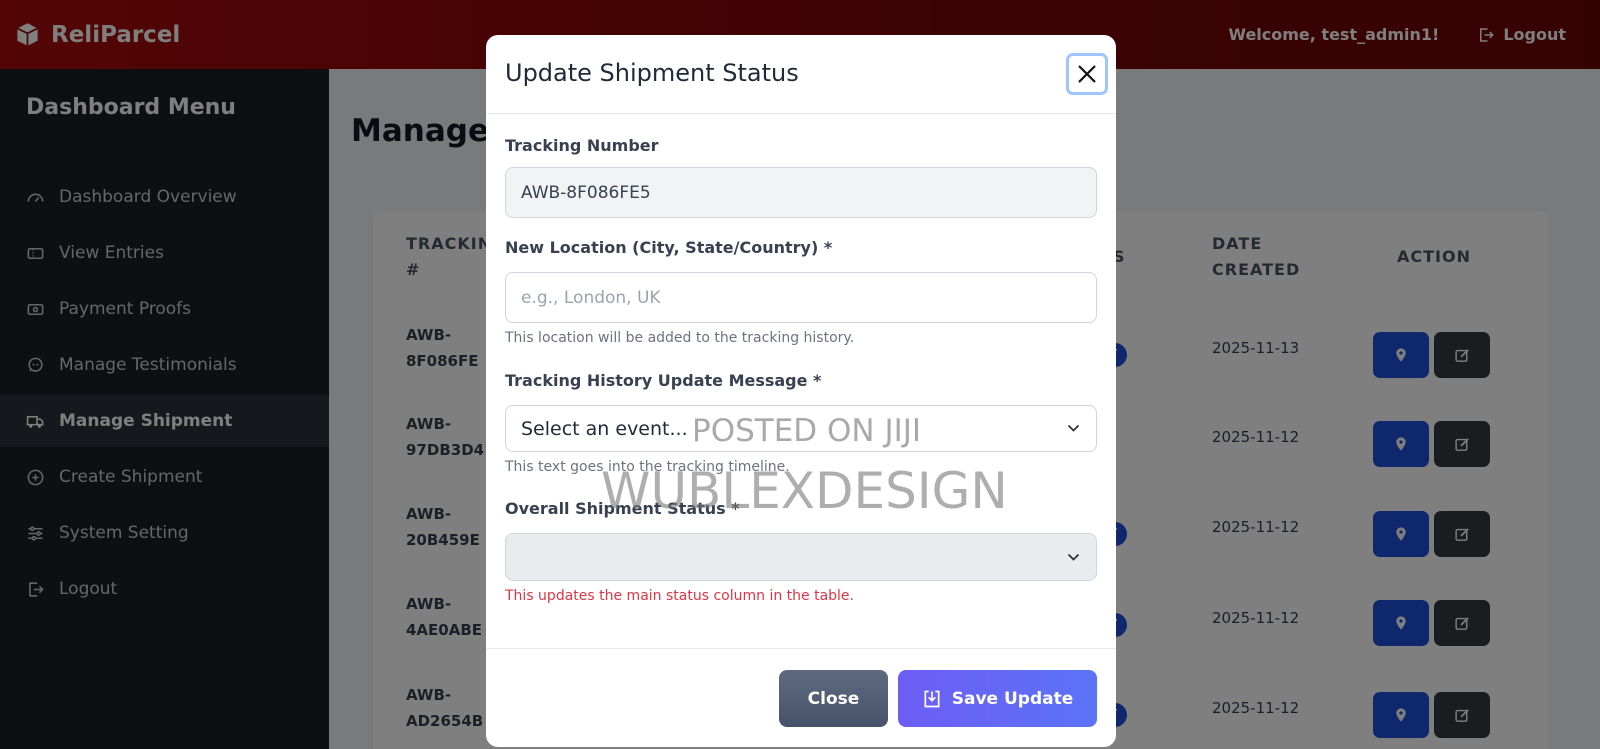 The height and width of the screenshot is (749, 1600). I want to click on save-update-label: Save Update, so click(1012, 698).